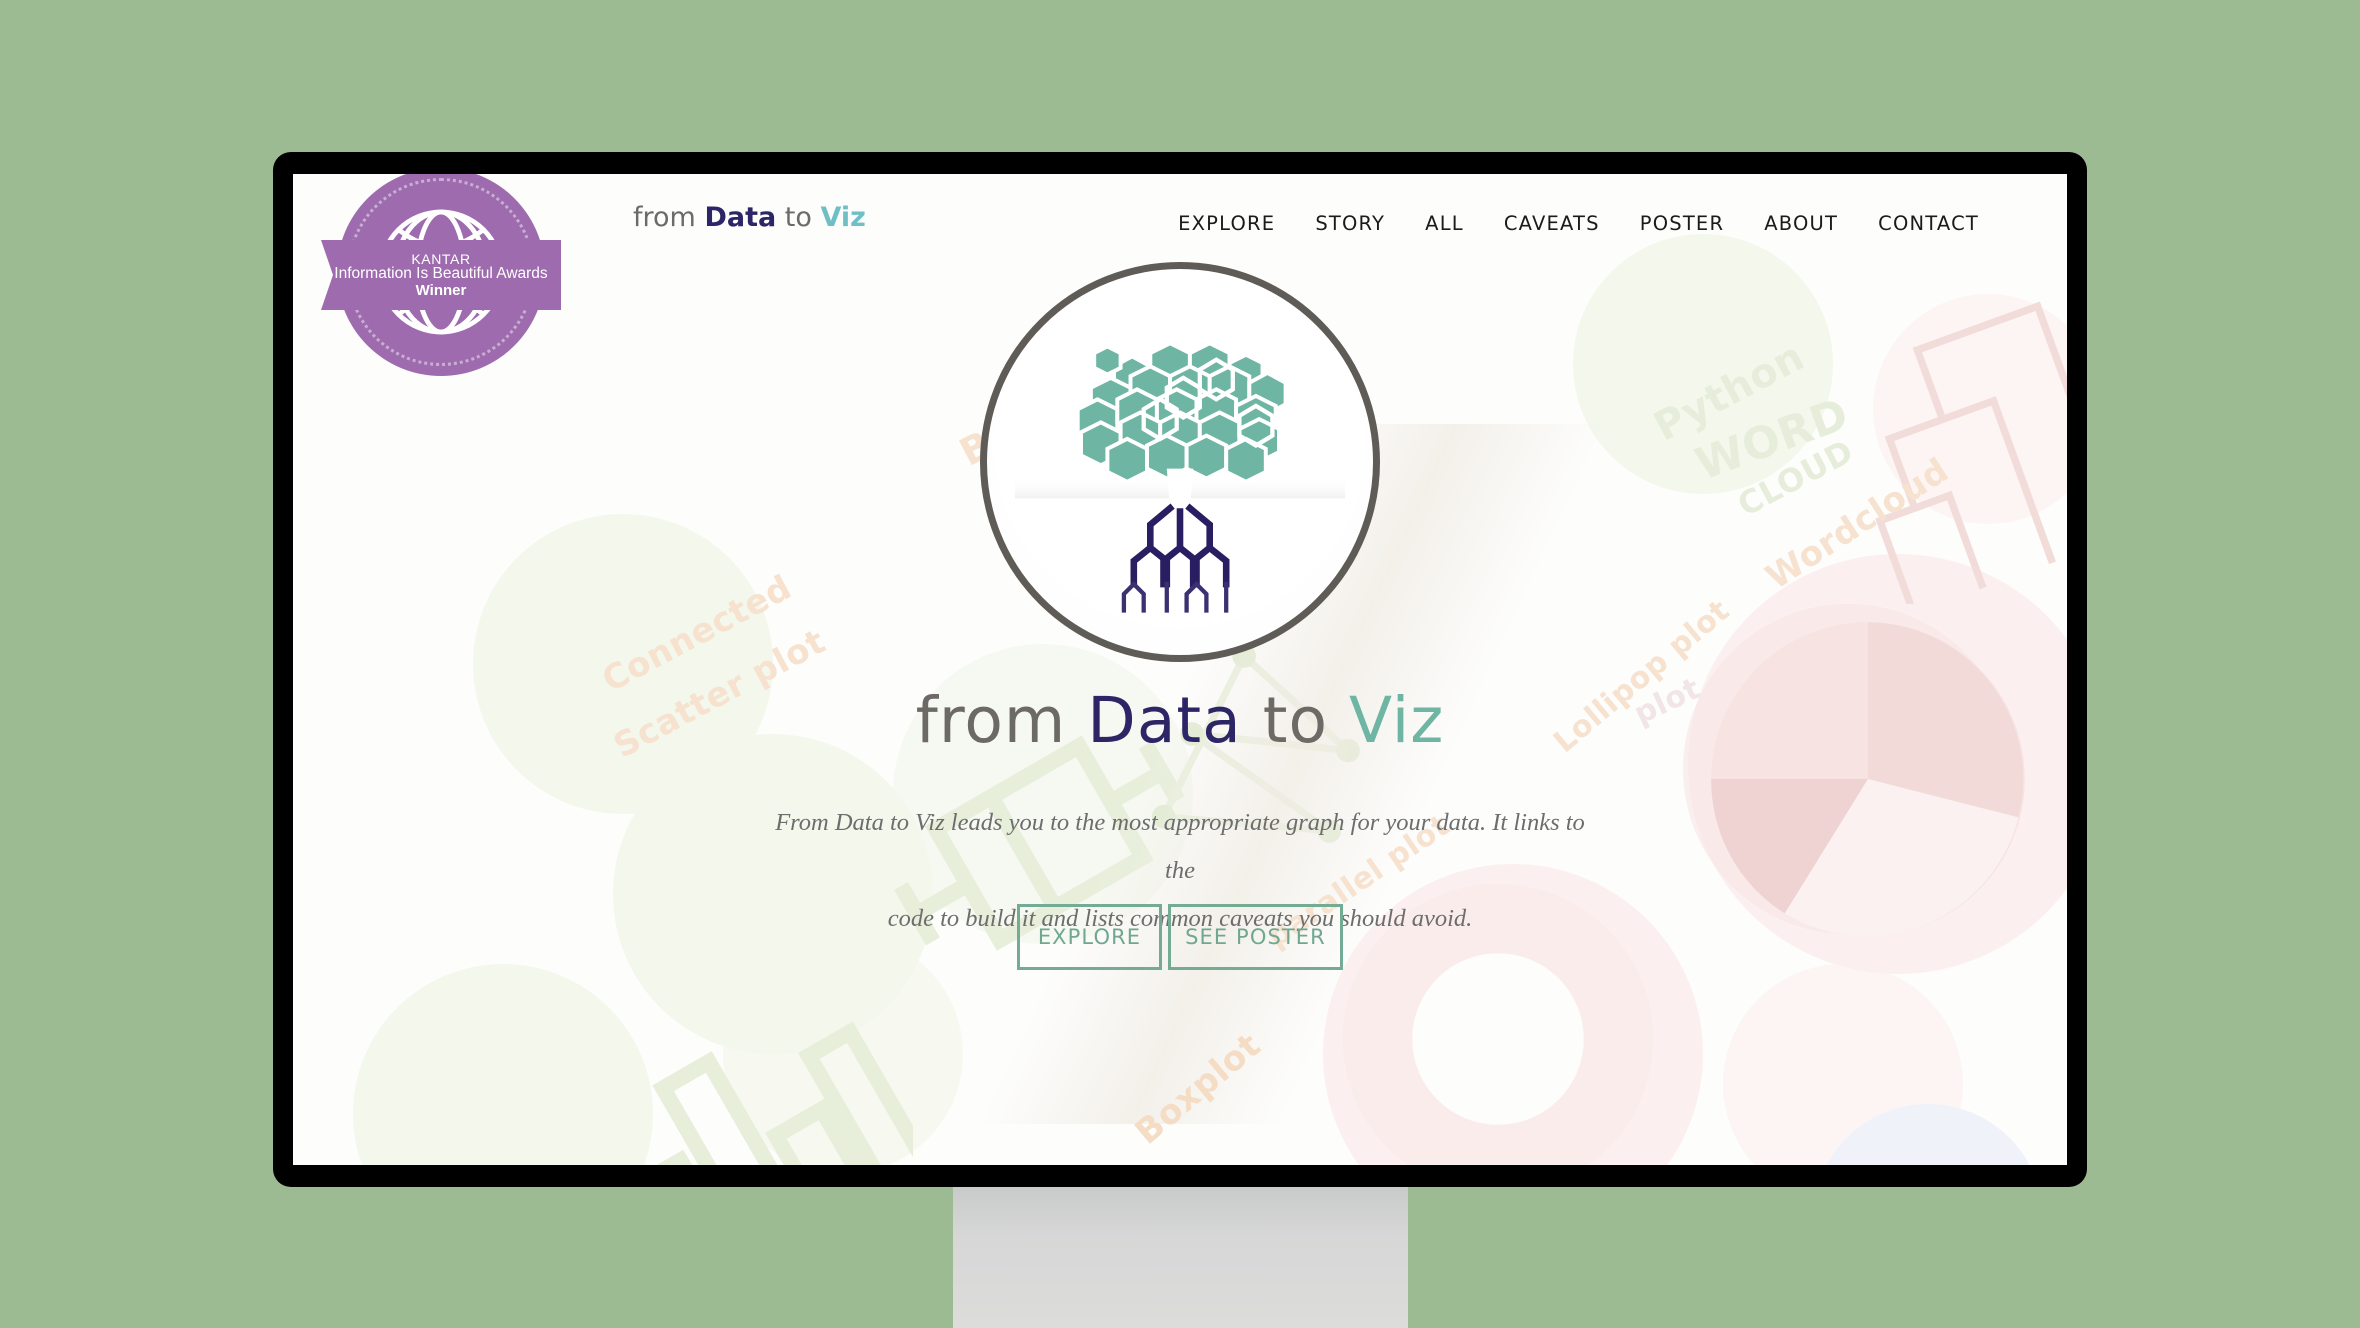 This screenshot has width=2360, height=1328. Describe the element at coordinates (1164, 720) in the screenshot. I see `hero-title-data: Data` at that location.